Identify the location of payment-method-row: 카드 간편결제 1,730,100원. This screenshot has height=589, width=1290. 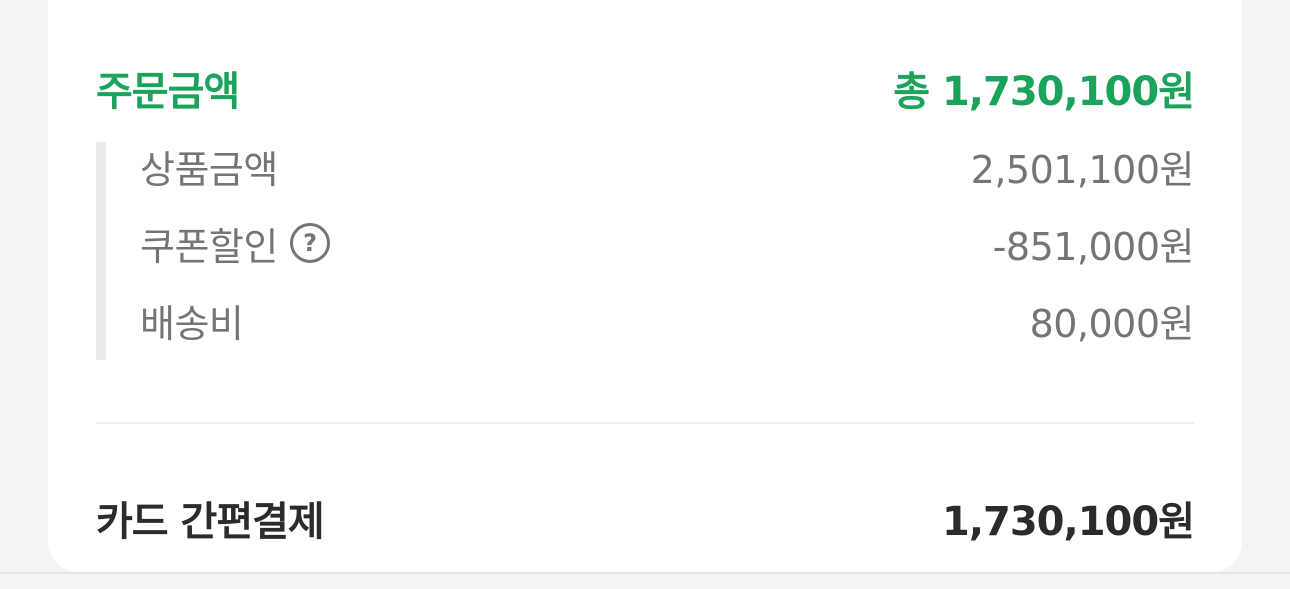
(645, 518).